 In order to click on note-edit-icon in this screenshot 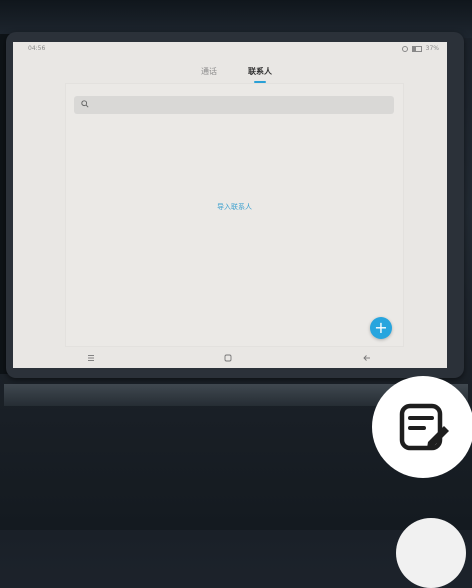, I will do `click(424, 427)`.